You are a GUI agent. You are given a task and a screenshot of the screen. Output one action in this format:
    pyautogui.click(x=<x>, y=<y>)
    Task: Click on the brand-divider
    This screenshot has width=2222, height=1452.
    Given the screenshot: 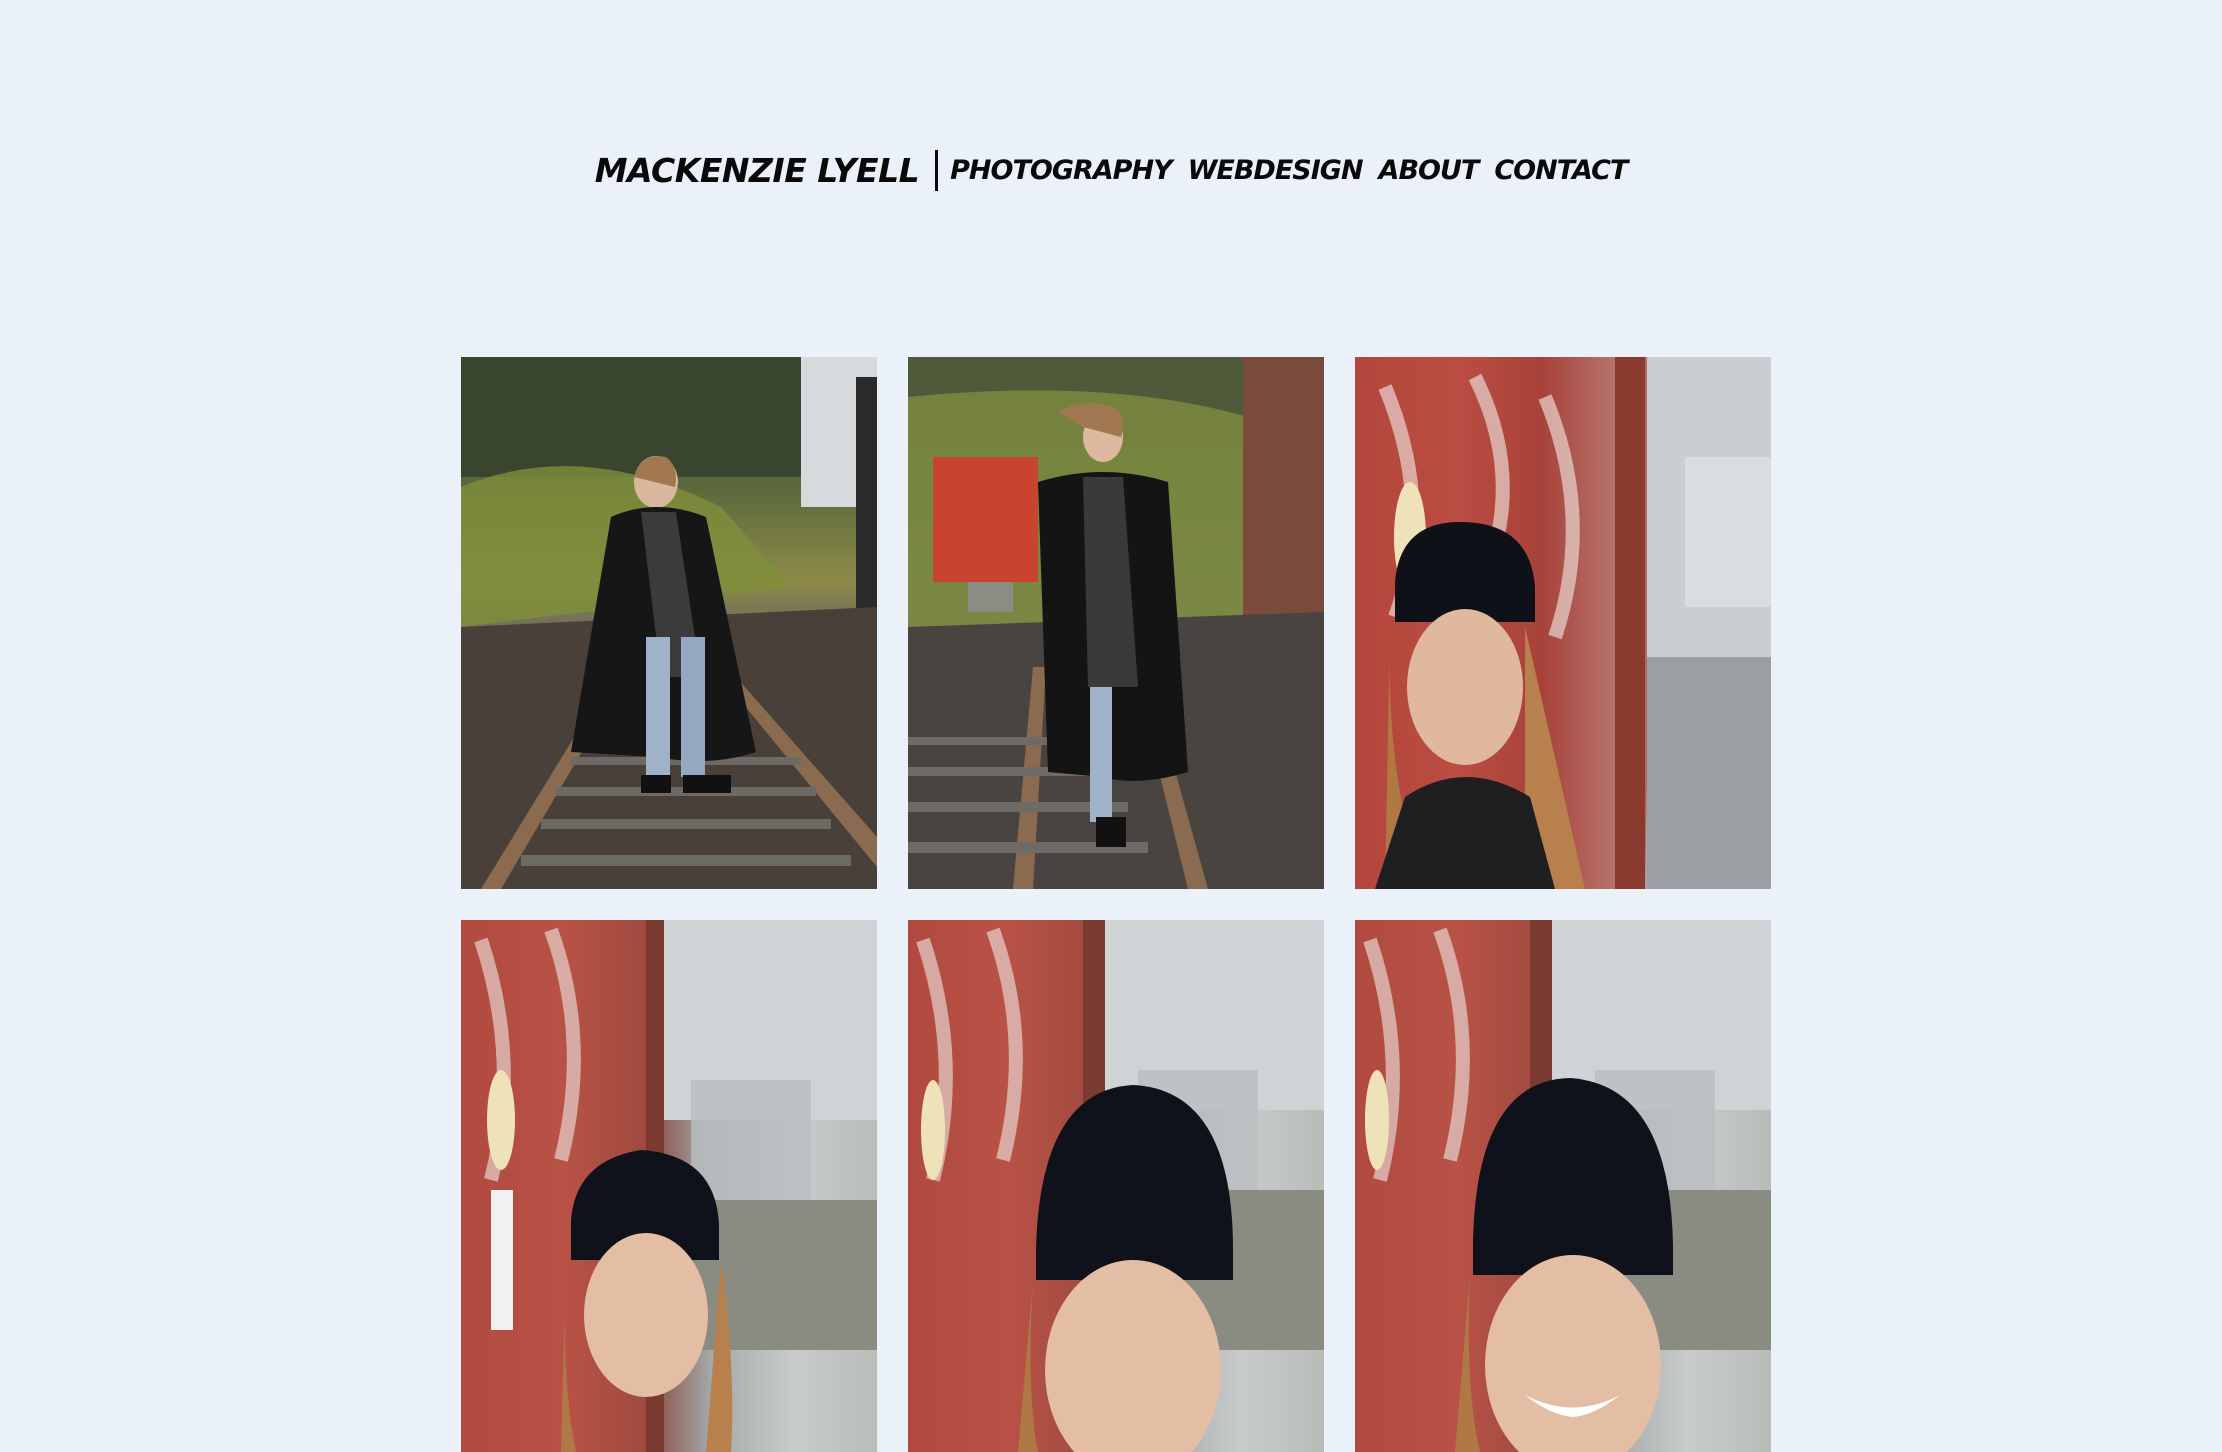 What is the action you would take?
    pyautogui.click(x=937, y=170)
    